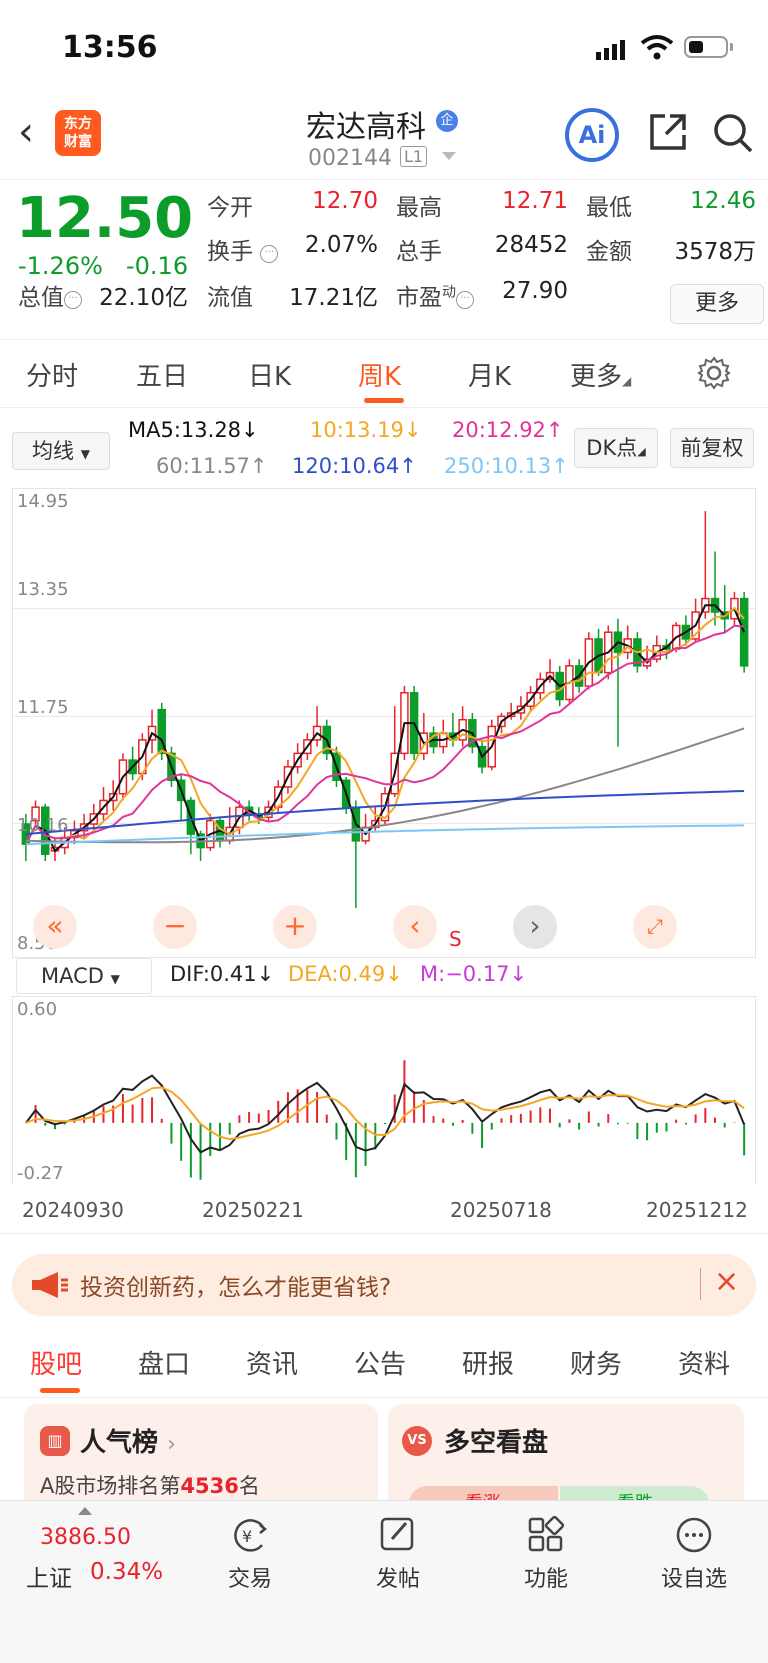 The height and width of the screenshot is (1663, 768). I want to click on scroll-left-button: ‹, so click(415, 927).